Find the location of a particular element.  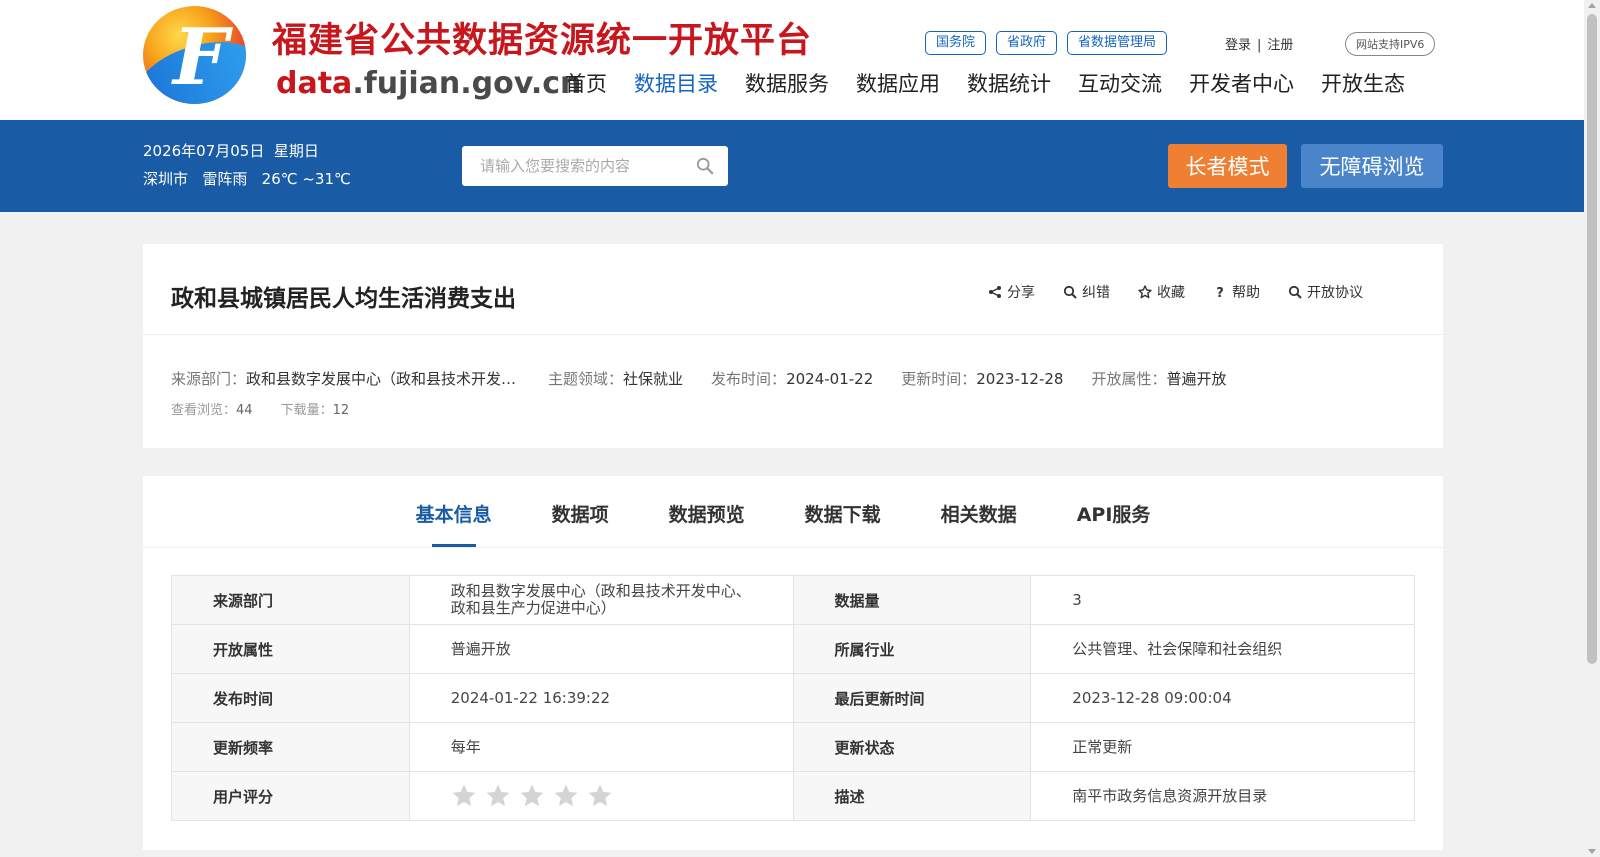

meta-open-attribute: 开放属性：普遍开放 is located at coordinates (1159, 379).